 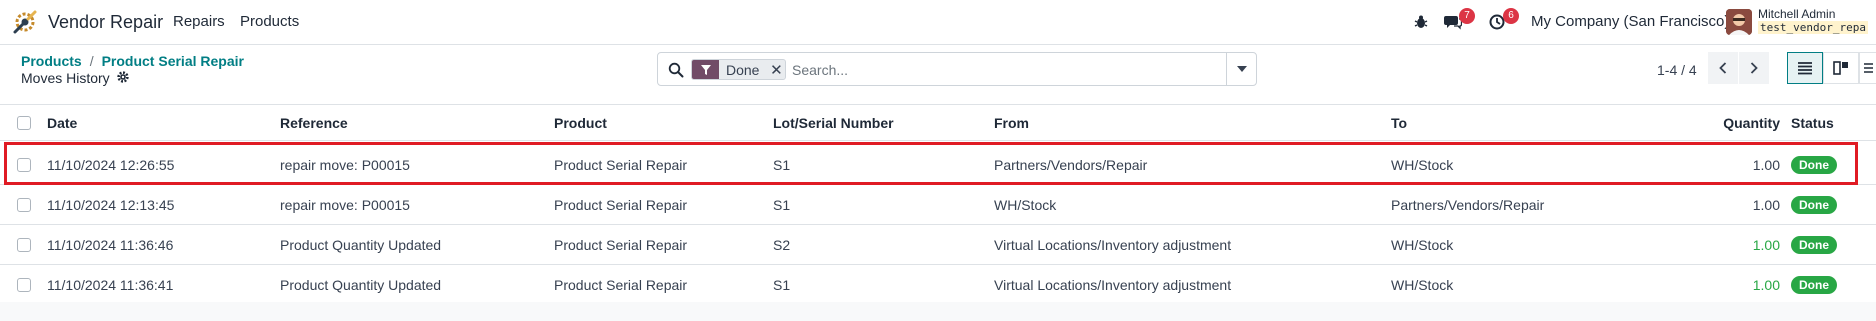 I want to click on chevron-right-icon, so click(x=1754, y=68).